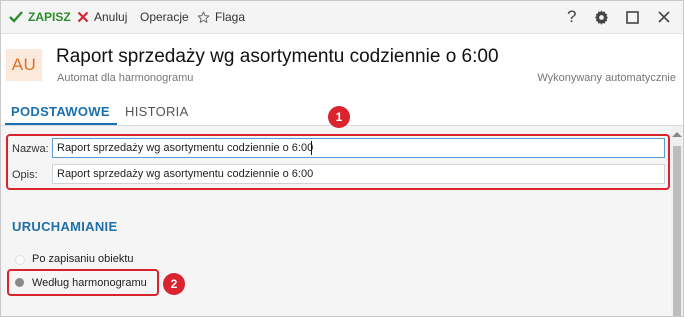  What do you see at coordinates (83, 259) in the screenshot?
I see `radio-label-after-save: Po zapisaniu obiektu` at bounding box center [83, 259].